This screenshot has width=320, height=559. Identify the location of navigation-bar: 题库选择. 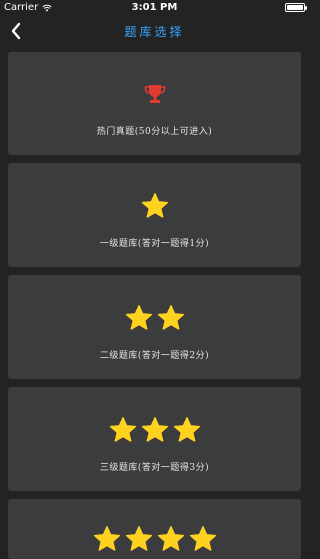
(154, 31).